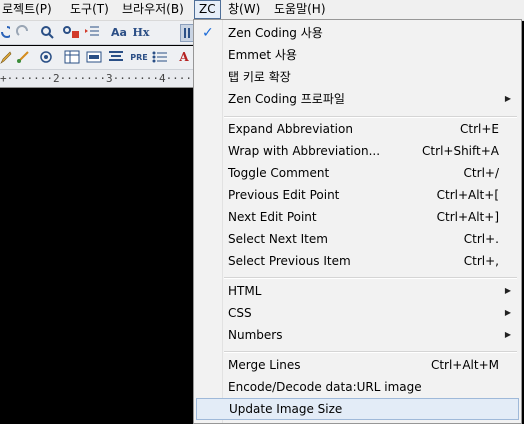 This screenshot has width=524, height=424. Describe the element at coordinates (264, 365) in the screenshot. I see `menu-item-label: Merge Lines` at that location.